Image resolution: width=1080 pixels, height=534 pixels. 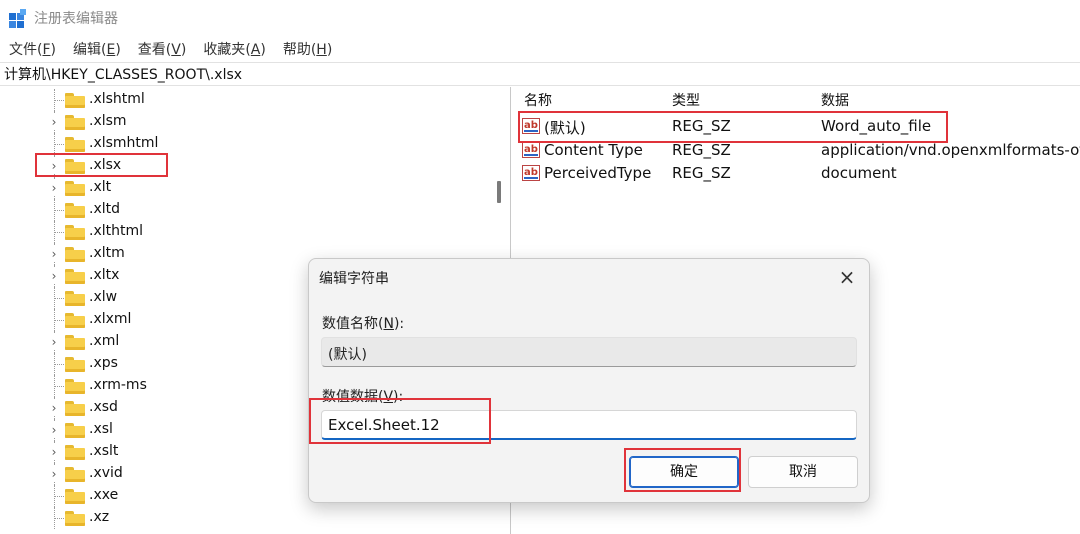 What do you see at coordinates (859, 173) in the screenshot?
I see `value-data: document` at bounding box center [859, 173].